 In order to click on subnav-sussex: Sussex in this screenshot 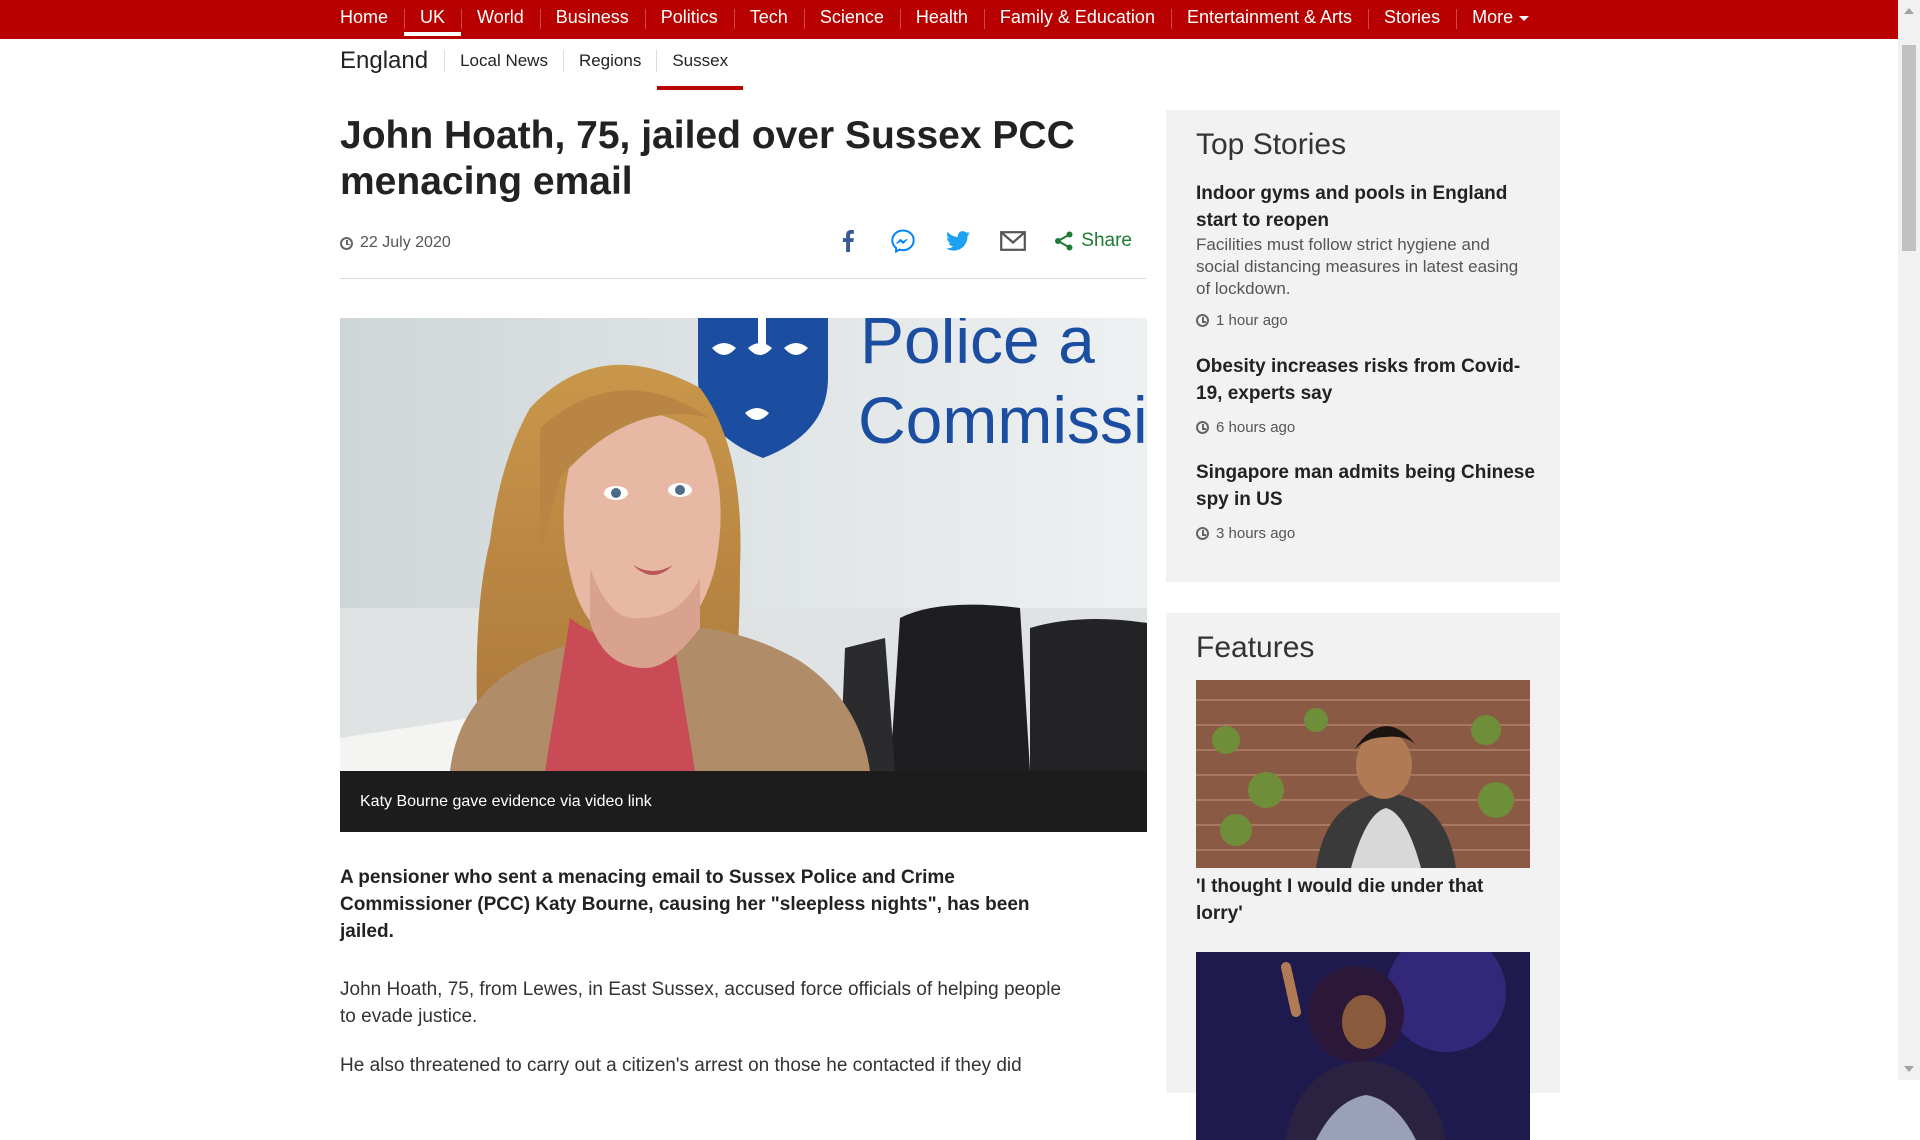, I will do `click(699, 70)`.